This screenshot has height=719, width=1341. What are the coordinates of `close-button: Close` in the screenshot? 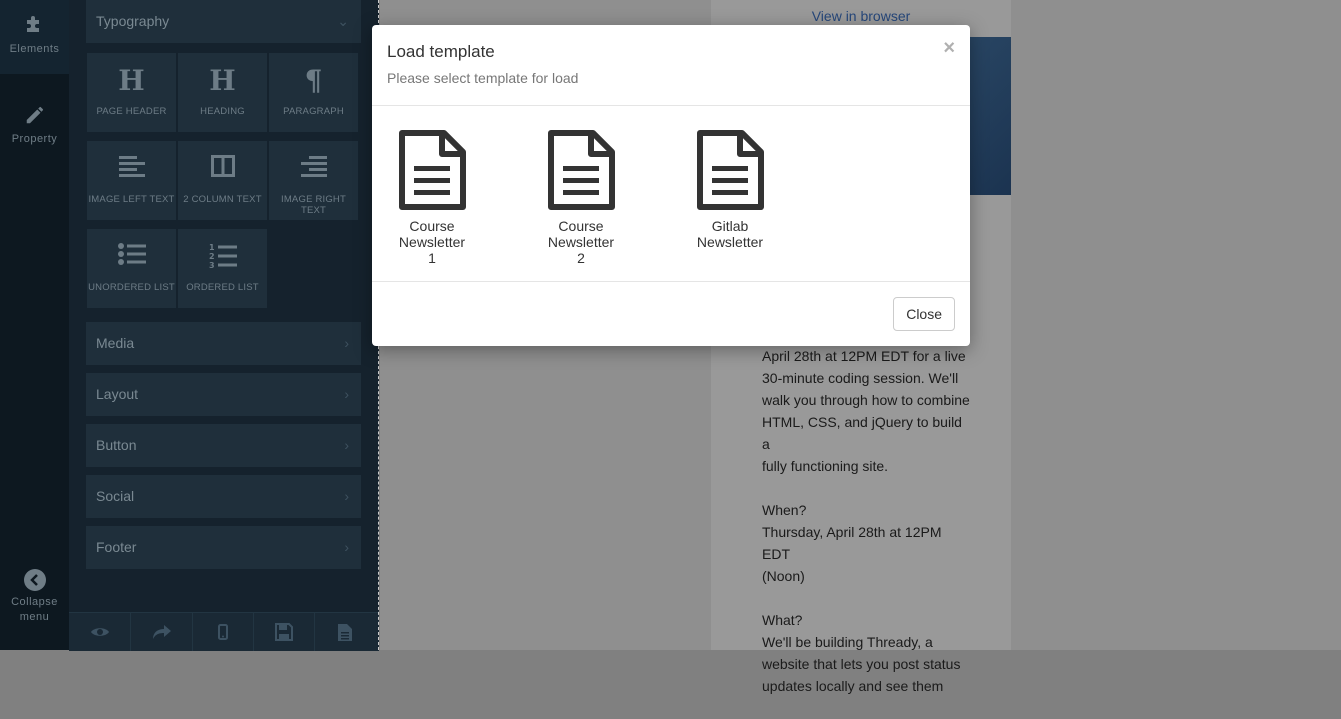 It's located at (924, 314).